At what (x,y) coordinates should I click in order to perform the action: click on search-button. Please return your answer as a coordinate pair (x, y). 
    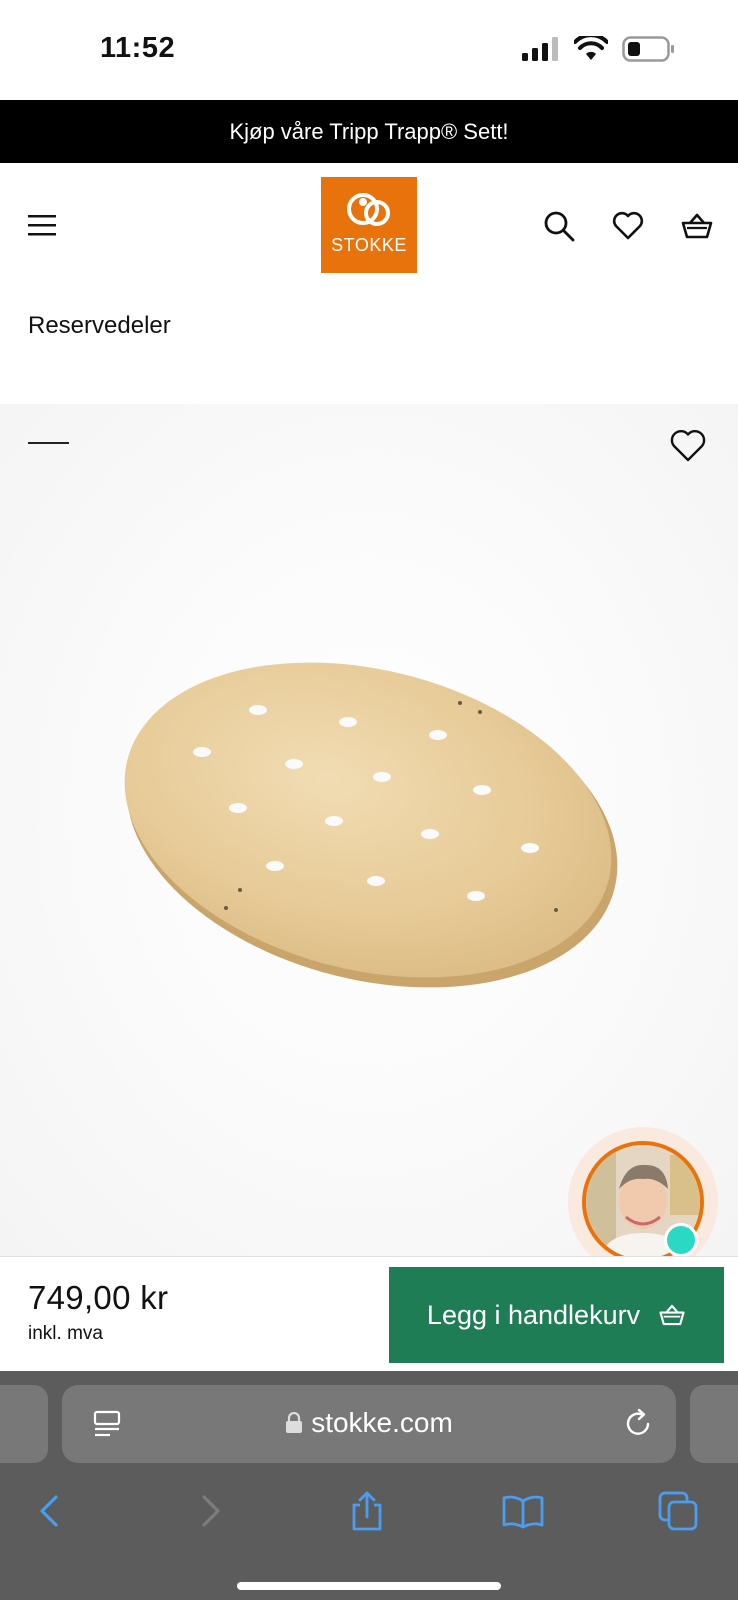
    Looking at the image, I should click on (559, 226).